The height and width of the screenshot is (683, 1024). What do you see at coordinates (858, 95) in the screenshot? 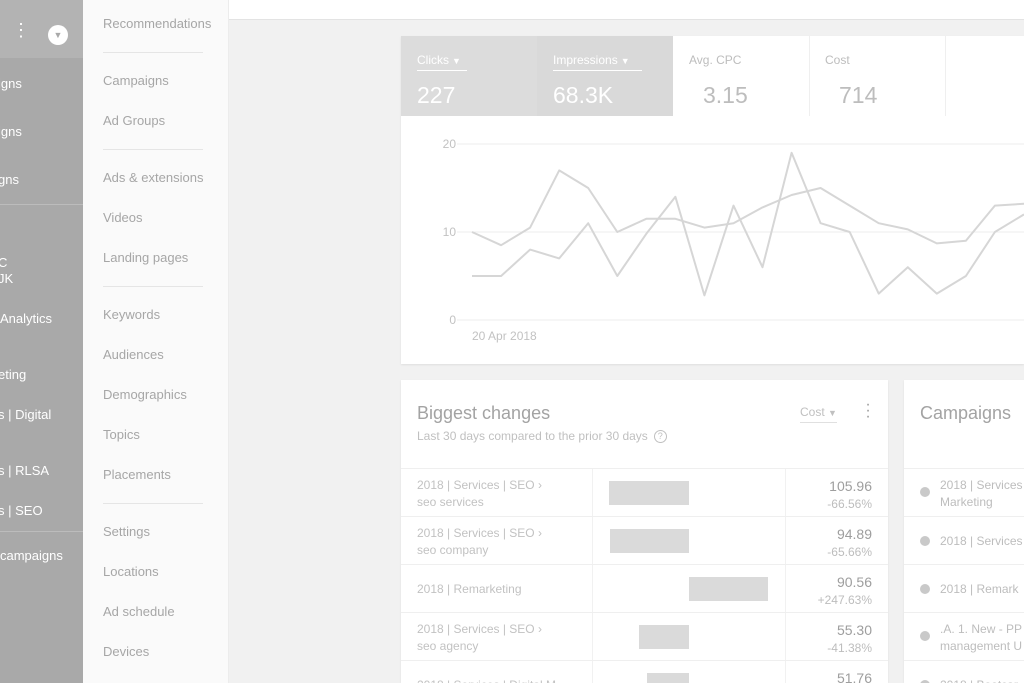
I see `metric-value: 714` at bounding box center [858, 95].